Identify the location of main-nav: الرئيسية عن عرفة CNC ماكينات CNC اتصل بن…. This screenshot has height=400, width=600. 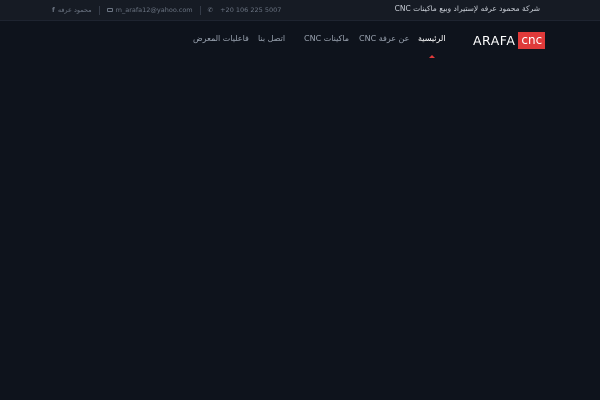
(300, 44).